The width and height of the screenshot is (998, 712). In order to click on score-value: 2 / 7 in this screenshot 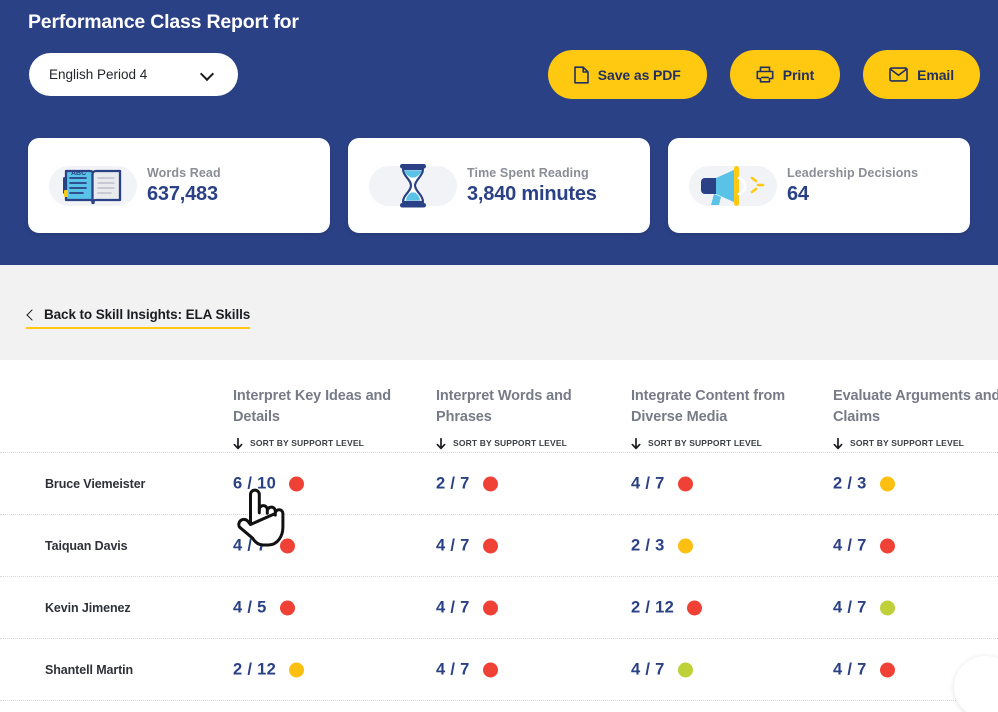, I will do `click(453, 483)`.